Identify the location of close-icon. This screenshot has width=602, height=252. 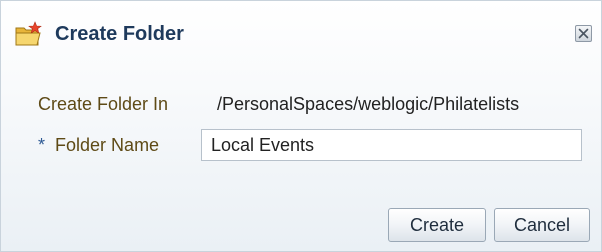
(583, 33).